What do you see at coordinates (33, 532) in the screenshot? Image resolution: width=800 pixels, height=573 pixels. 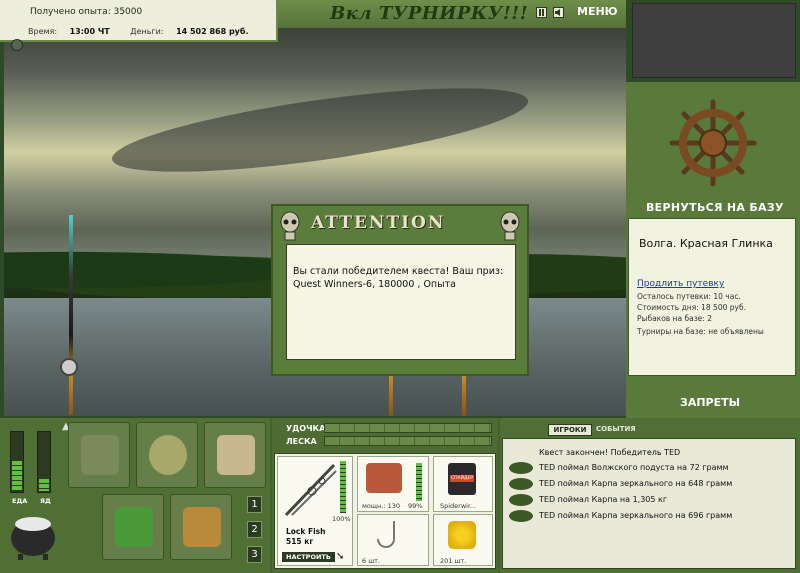 I see `cauldron-icon` at bounding box center [33, 532].